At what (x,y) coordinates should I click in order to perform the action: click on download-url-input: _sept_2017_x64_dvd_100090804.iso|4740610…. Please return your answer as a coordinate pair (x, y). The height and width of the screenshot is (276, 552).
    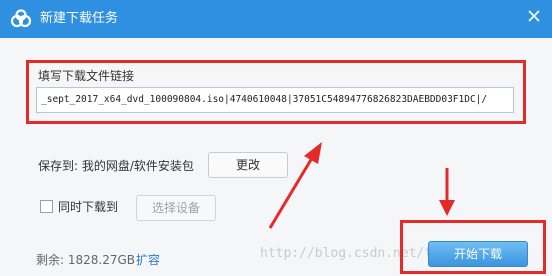
    Looking at the image, I should click on (275, 100).